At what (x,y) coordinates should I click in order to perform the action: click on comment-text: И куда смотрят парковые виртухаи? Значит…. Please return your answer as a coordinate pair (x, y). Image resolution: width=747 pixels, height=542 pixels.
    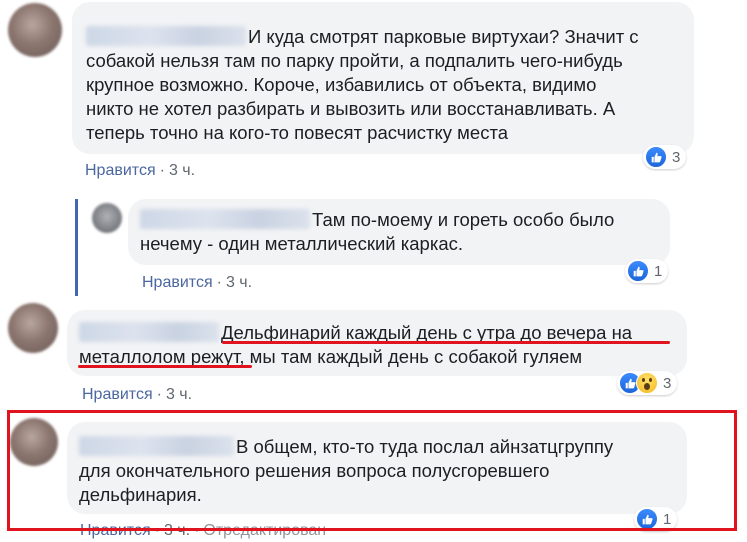
    Looking at the image, I should click on (384, 37).